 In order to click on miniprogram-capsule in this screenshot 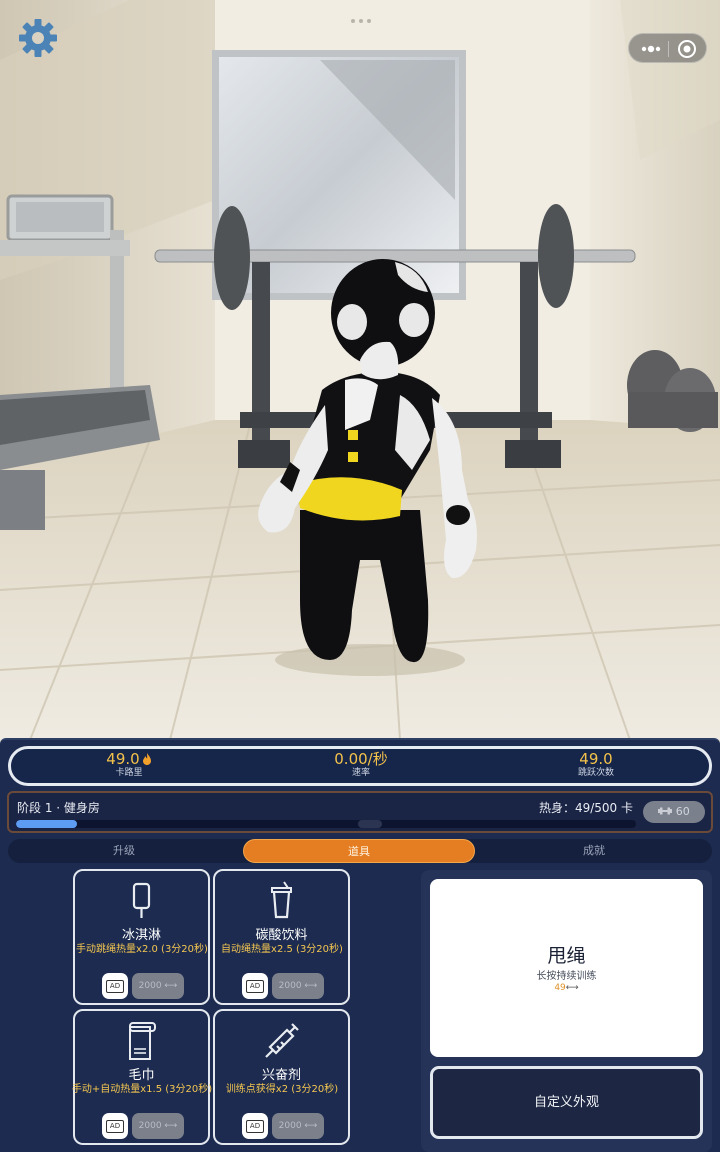, I will do `click(667, 48)`.